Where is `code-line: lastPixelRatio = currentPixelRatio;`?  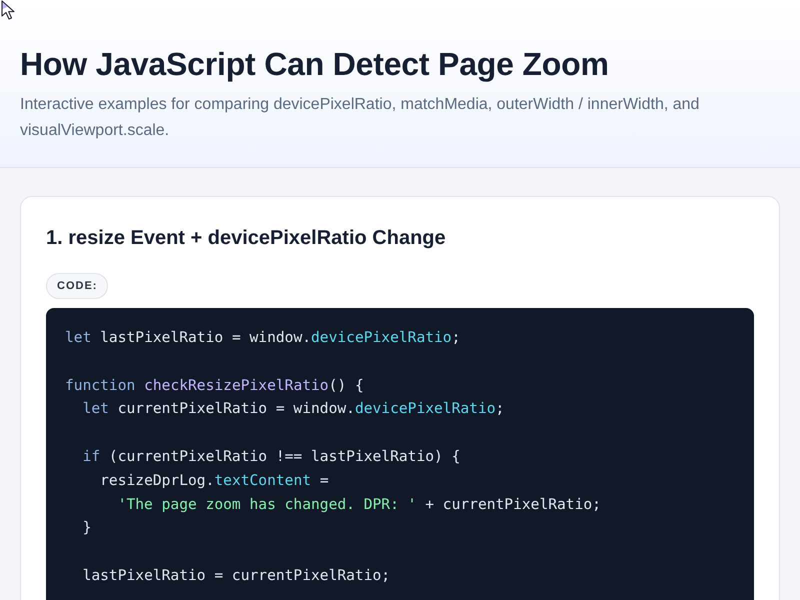
code-line: lastPixelRatio = currentPixelRatio; is located at coordinates (236, 576).